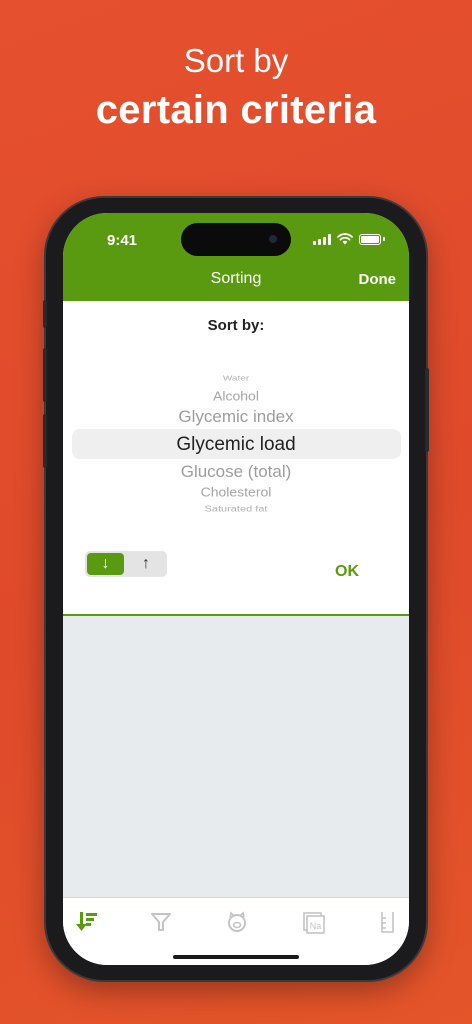 Image resolution: width=472 pixels, height=1024 pixels. Describe the element at coordinates (236, 472) in the screenshot. I see `picker-item: Glucose (total)` at that location.